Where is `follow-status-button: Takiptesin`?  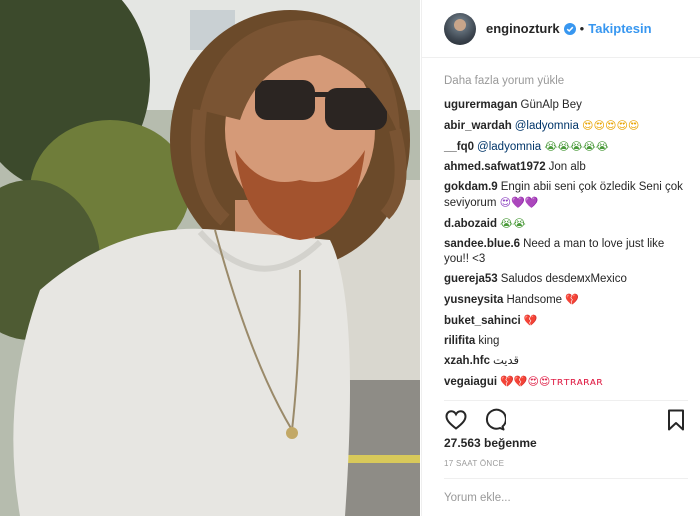 follow-status-button: Takiptesin is located at coordinates (619, 28).